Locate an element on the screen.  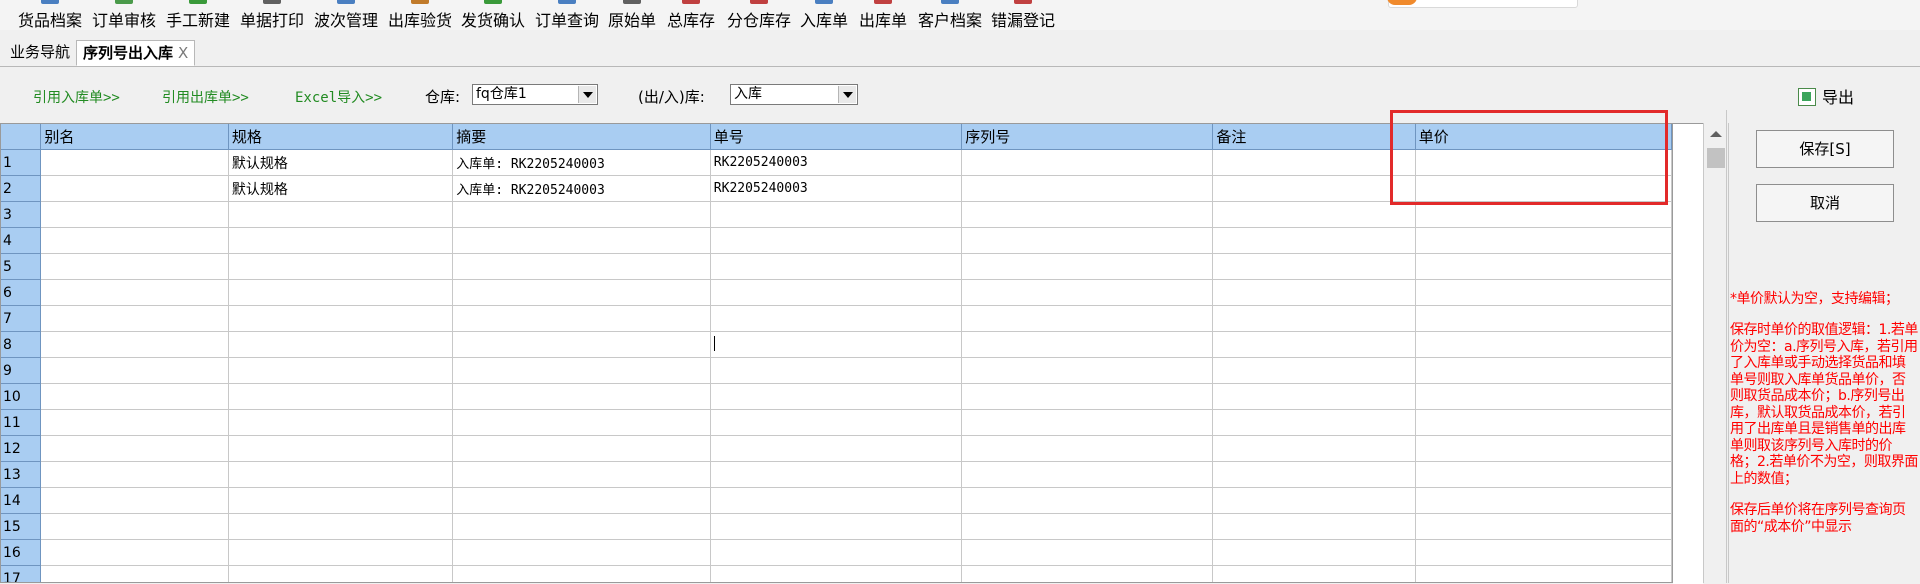
tab-close-icon: X is located at coordinates (183, 53).